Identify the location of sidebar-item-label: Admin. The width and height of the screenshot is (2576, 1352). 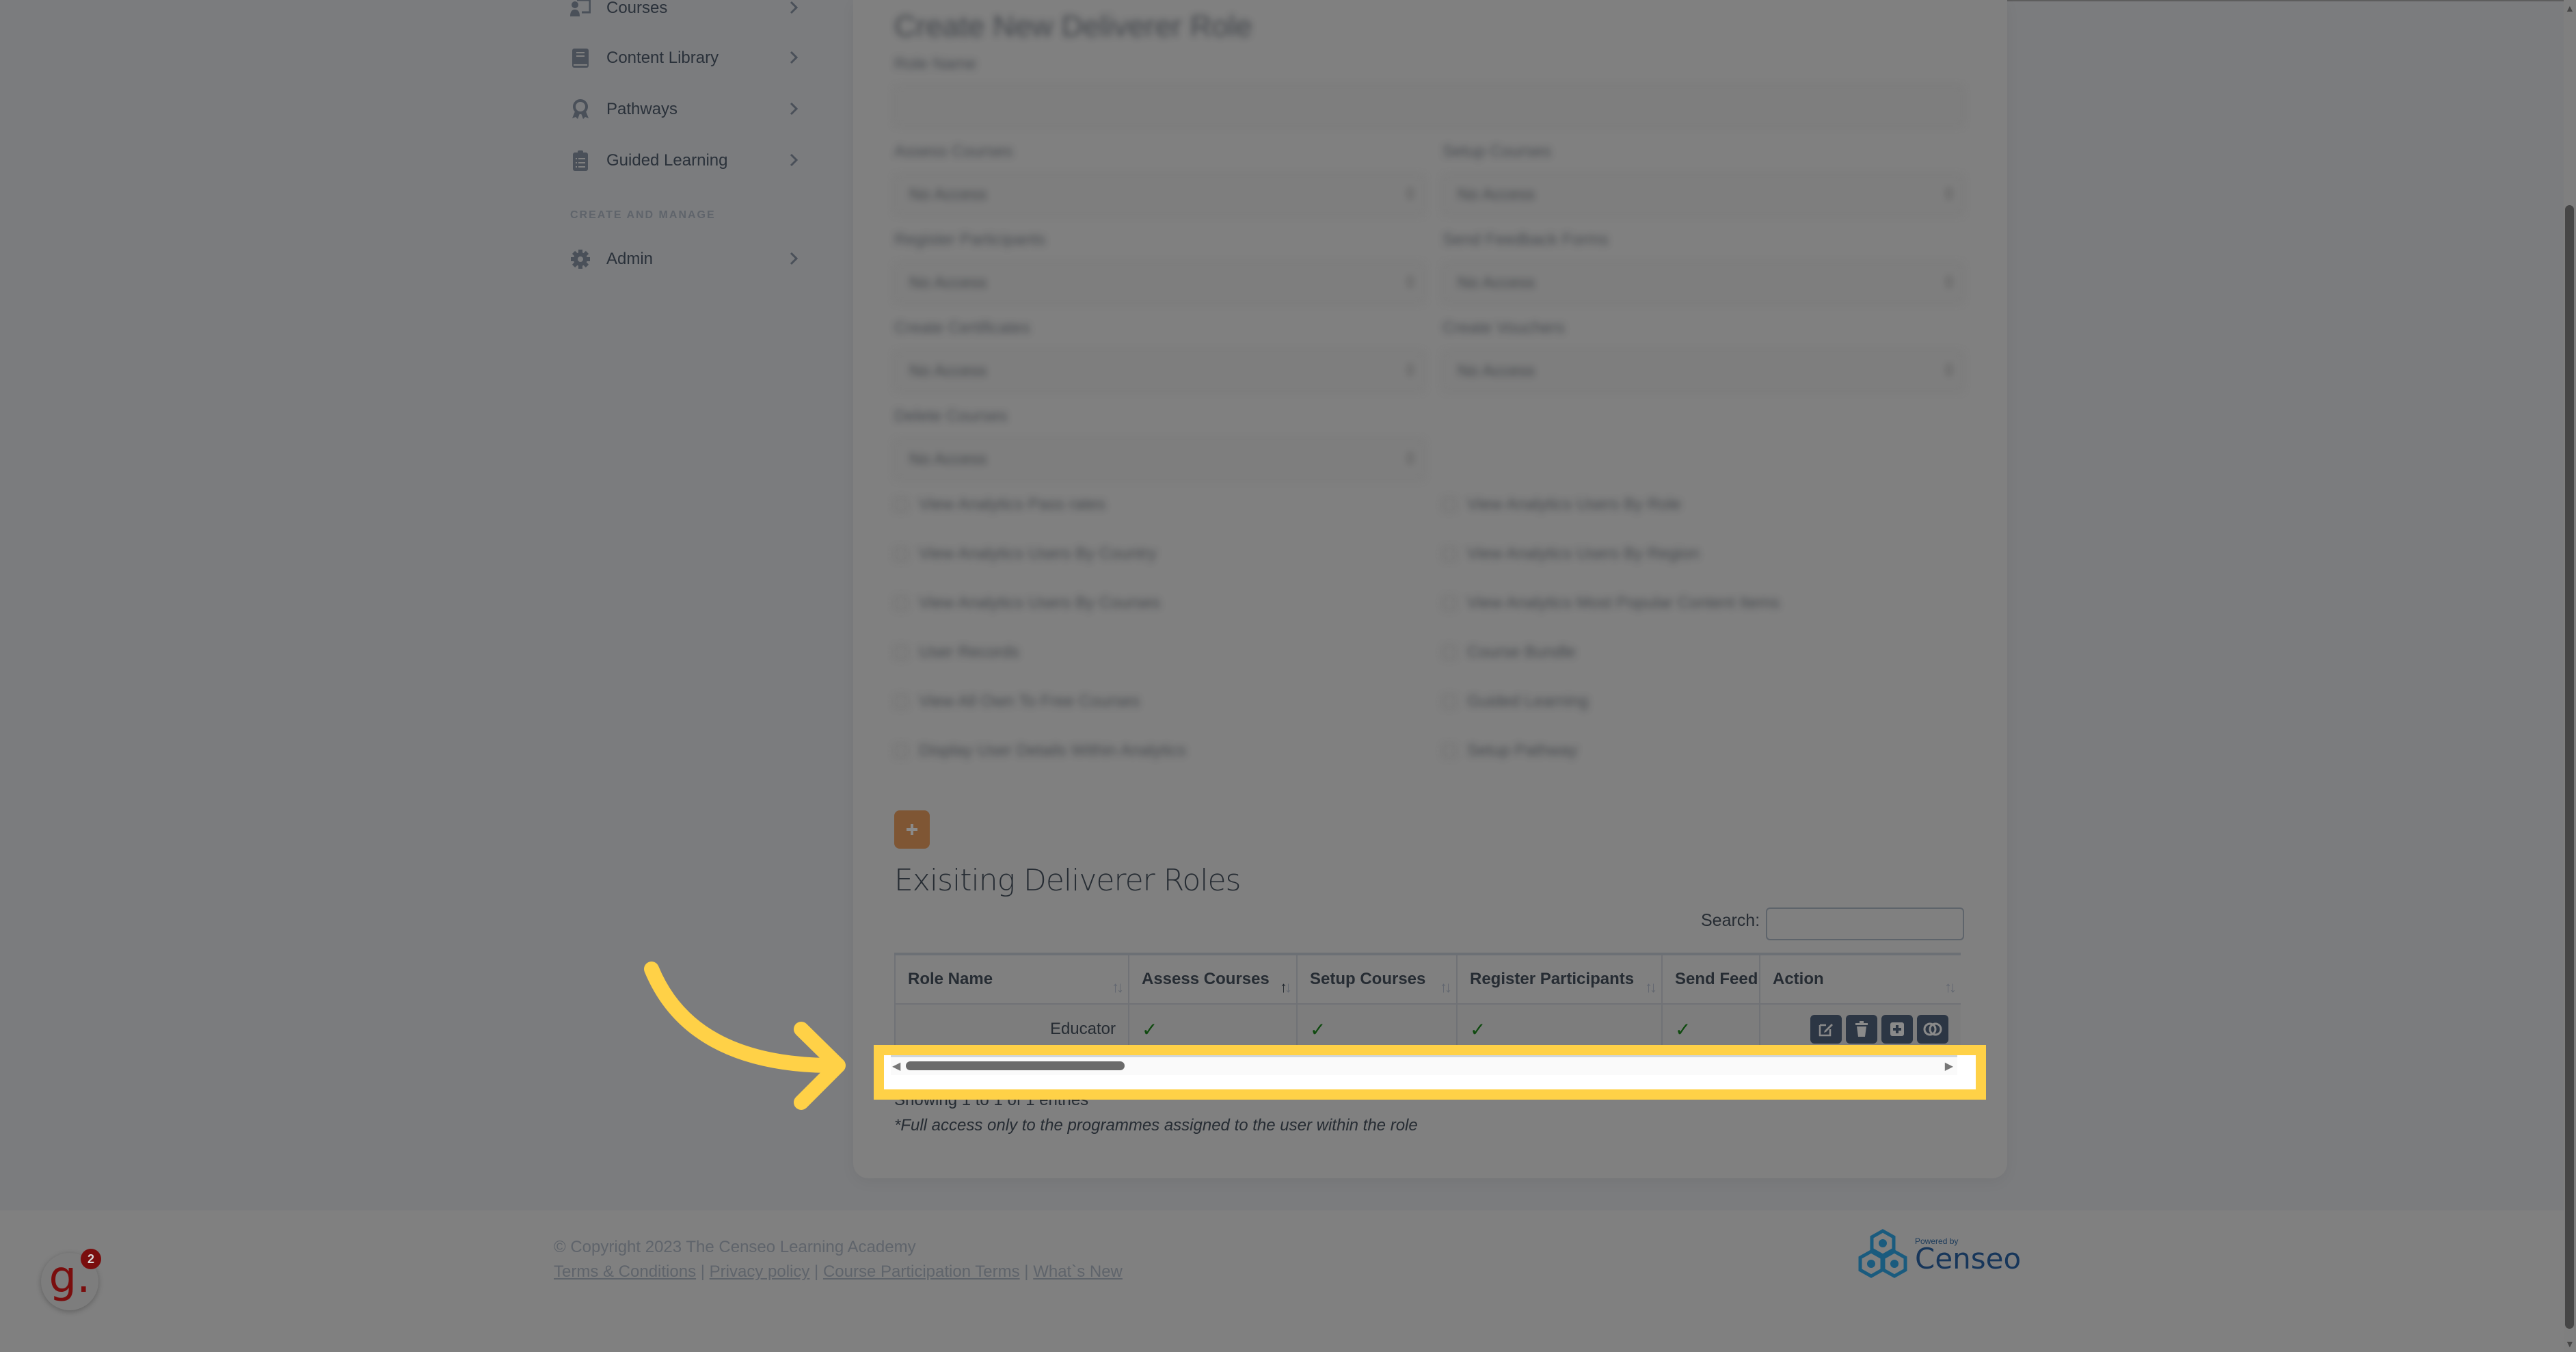
(630, 259).